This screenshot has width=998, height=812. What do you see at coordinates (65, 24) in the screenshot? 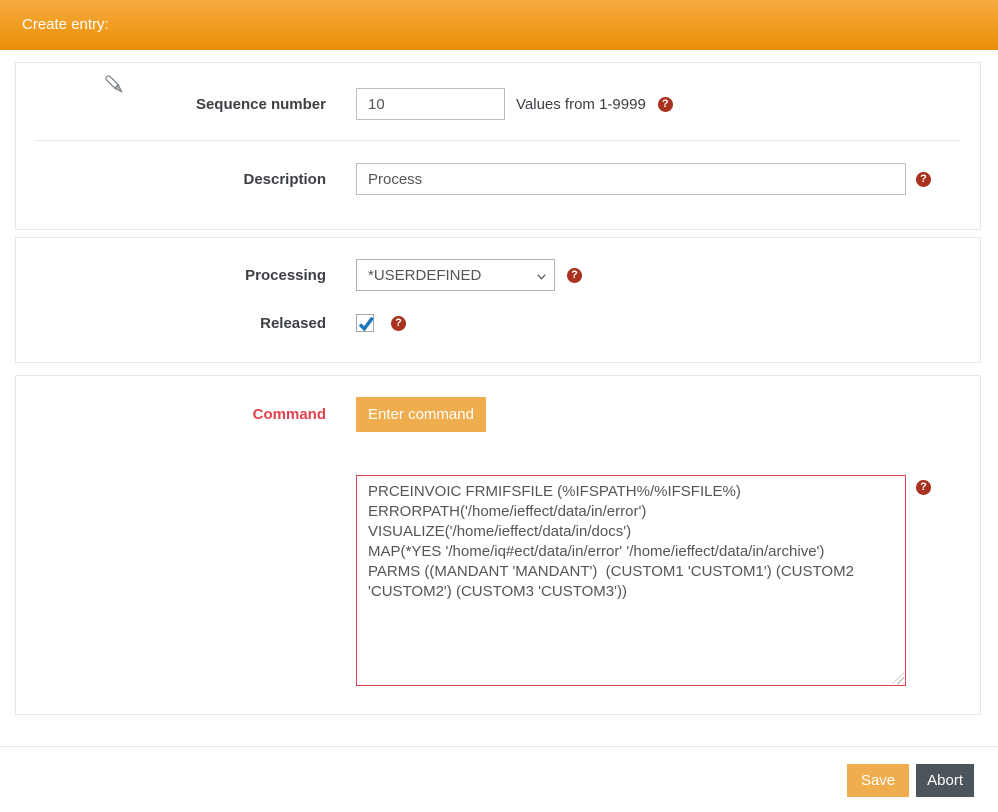
I see `page-title: Create entry:` at bounding box center [65, 24].